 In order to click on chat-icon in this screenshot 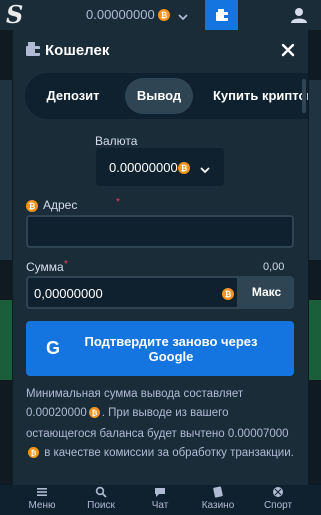, I will do `click(160, 492)`.